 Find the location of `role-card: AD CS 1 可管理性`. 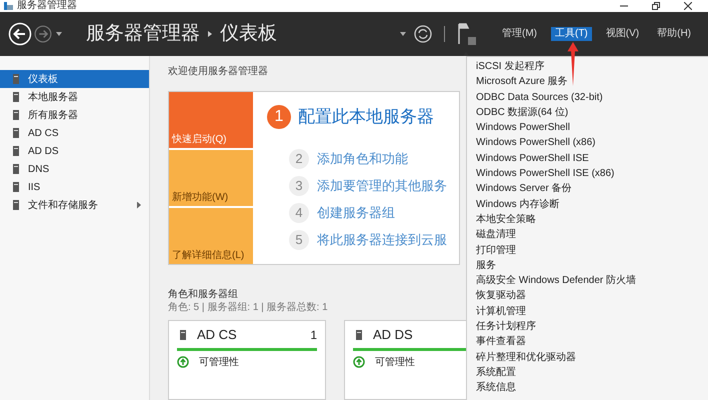

role-card: AD CS 1 可管理性 is located at coordinates (247, 360).